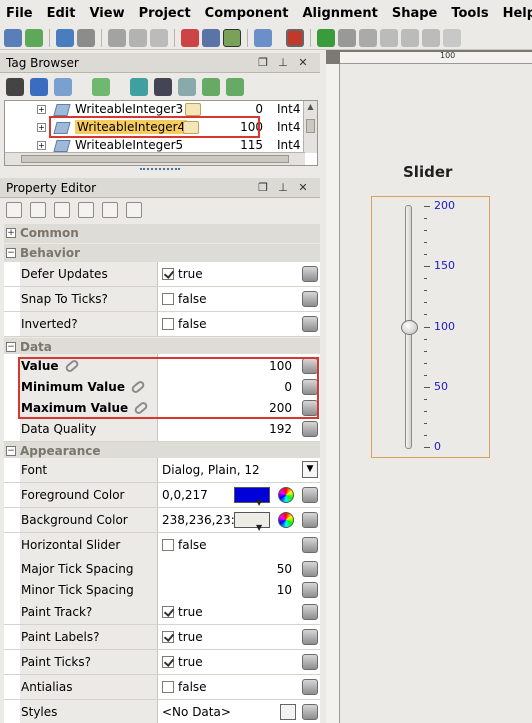  What do you see at coordinates (339, 13) in the screenshot?
I see `menu-alignment: Alignment` at bounding box center [339, 13].